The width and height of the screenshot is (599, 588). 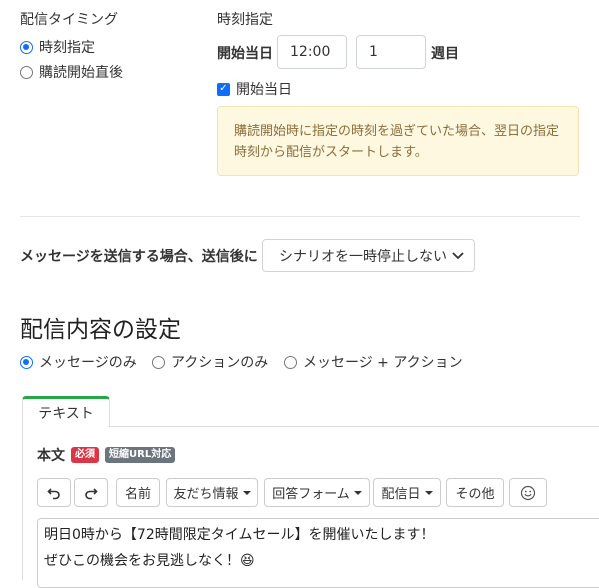 What do you see at coordinates (85, 455) in the screenshot?
I see `required-badge: 必須` at bounding box center [85, 455].